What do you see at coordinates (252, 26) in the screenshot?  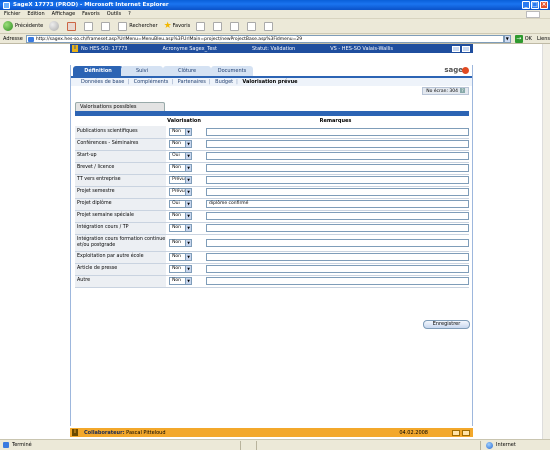 I see `edit-button` at bounding box center [252, 26].